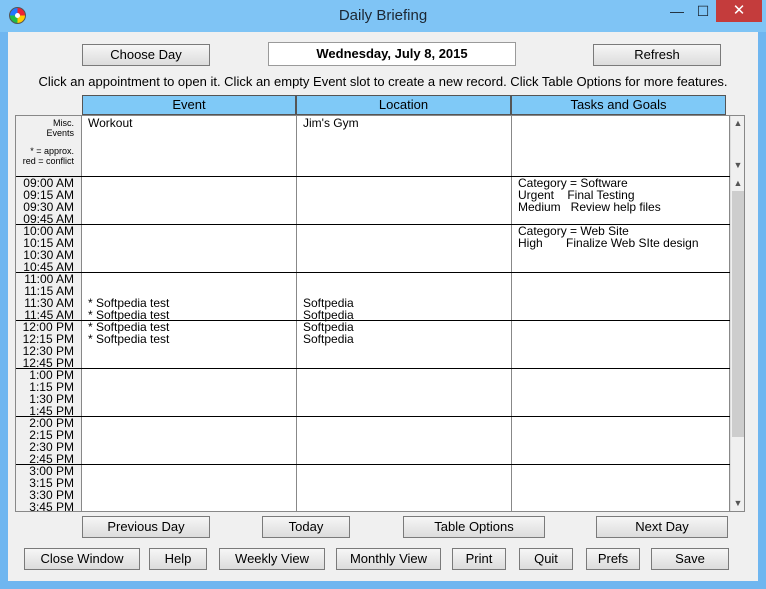 The width and height of the screenshot is (766, 589). Describe the element at coordinates (51, 507) in the screenshot. I see `time-slot-label: 3:45 PM` at that location.